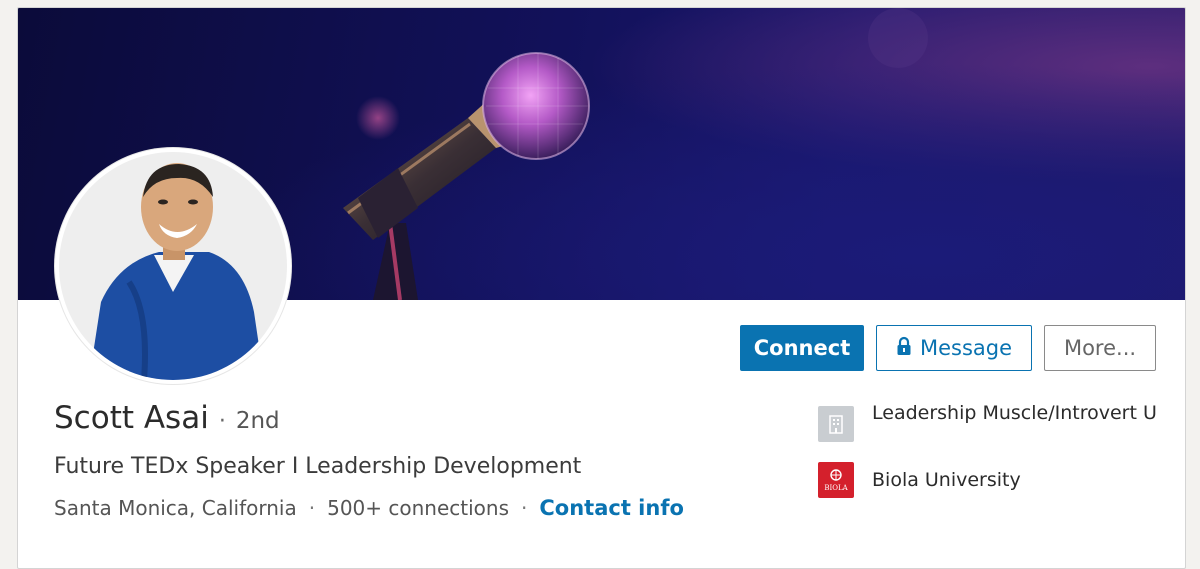 The height and width of the screenshot is (569, 1200). Describe the element at coordinates (836, 424) in the screenshot. I see `company-building-icon` at that location.